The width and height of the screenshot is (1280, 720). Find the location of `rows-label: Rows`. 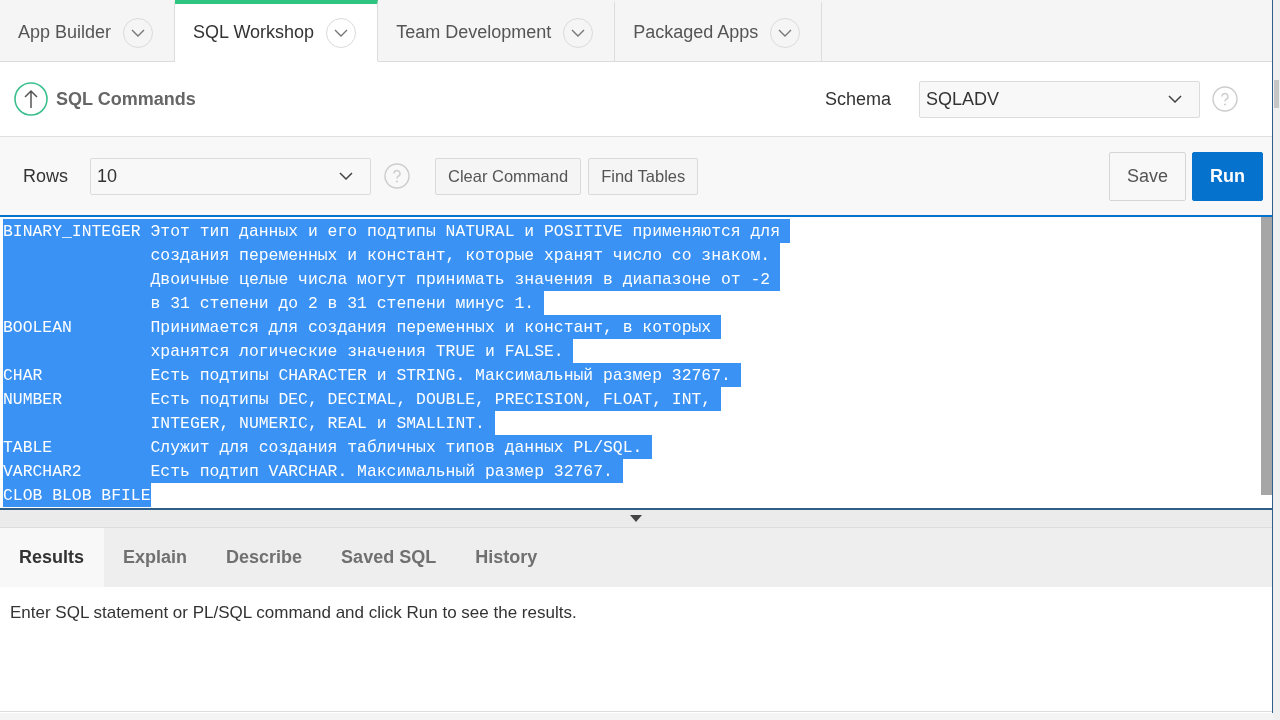

rows-label: Rows is located at coordinates (45, 176).